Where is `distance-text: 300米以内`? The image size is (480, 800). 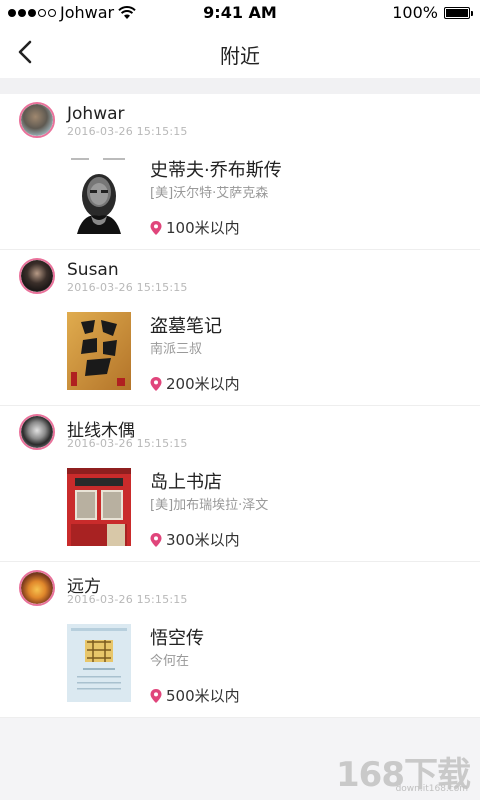
distance-text: 300米以内 is located at coordinates (203, 540).